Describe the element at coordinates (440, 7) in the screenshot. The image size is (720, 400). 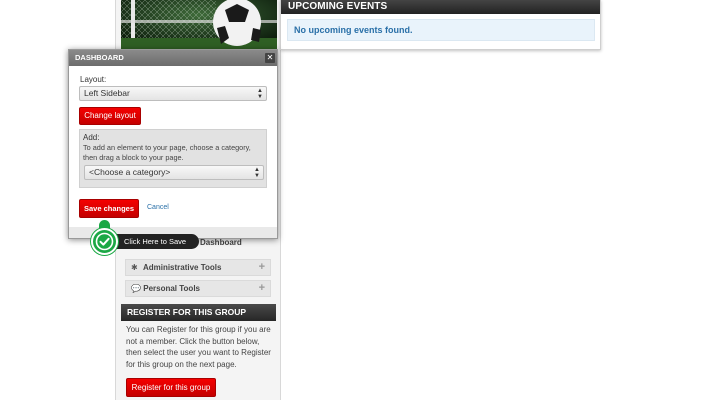
I see `upcoming-events-header: UPCOMING EVENTS` at that location.